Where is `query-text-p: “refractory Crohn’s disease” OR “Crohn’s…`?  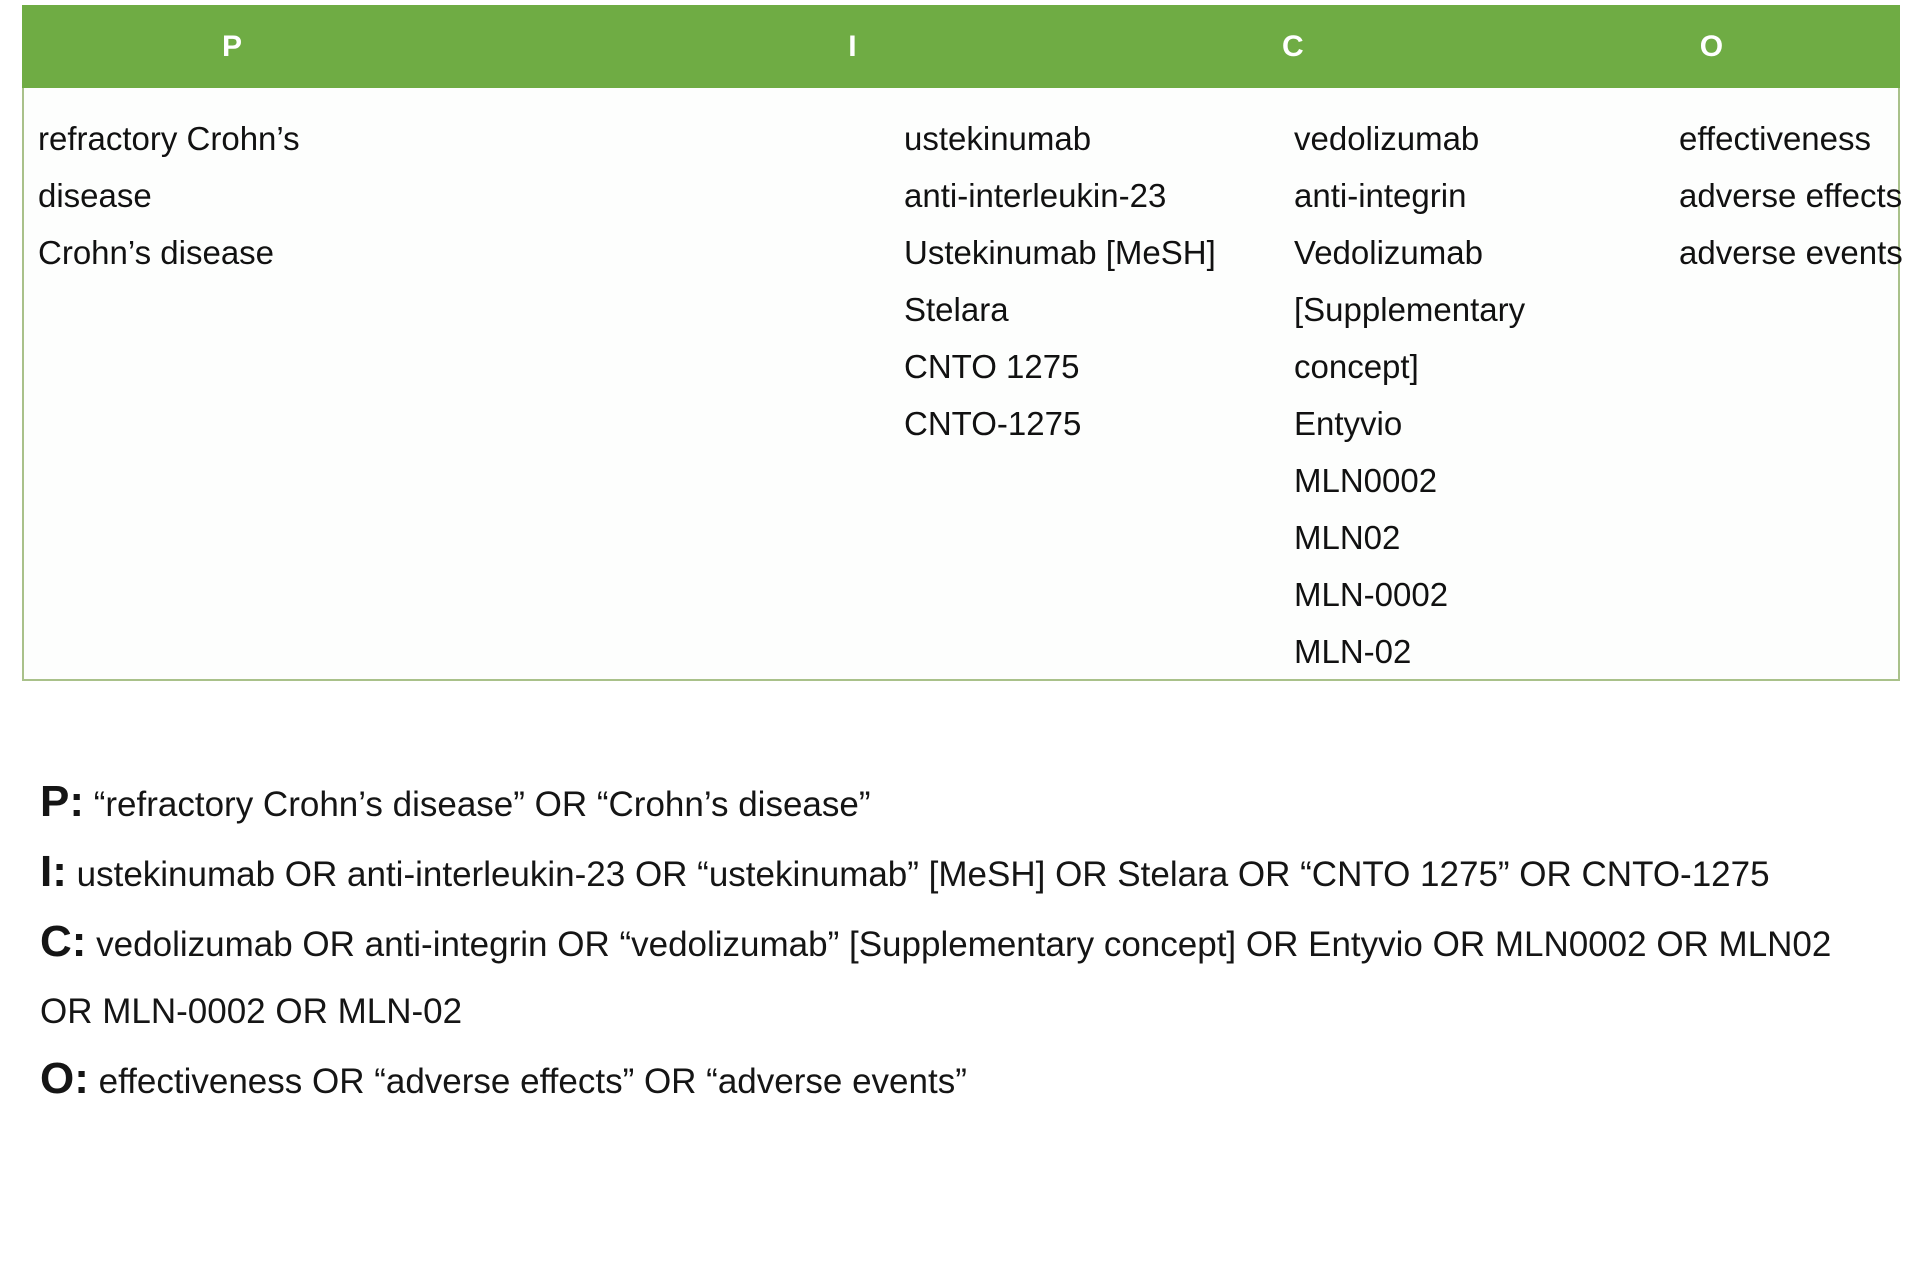 query-text-p: “refractory Crohn’s disease” OR “Crohn’s… is located at coordinates (482, 804).